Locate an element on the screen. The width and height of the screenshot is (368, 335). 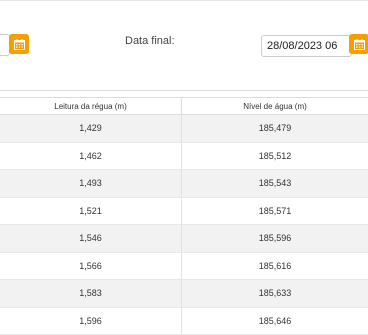
column-header-water-level: Nível de água (m) is located at coordinates (275, 106).